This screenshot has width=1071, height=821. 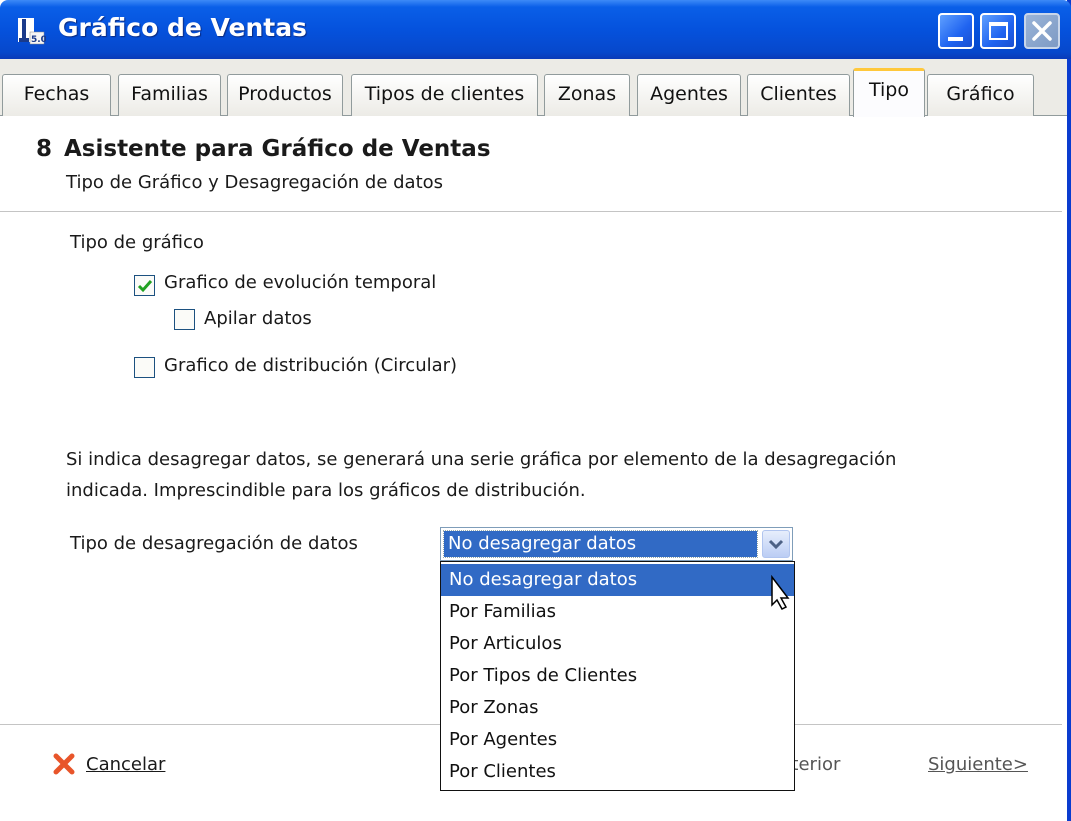 What do you see at coordinates (955, 39) in the screenshot?
I see `minimize-icon` at bounding box center [955, 39].